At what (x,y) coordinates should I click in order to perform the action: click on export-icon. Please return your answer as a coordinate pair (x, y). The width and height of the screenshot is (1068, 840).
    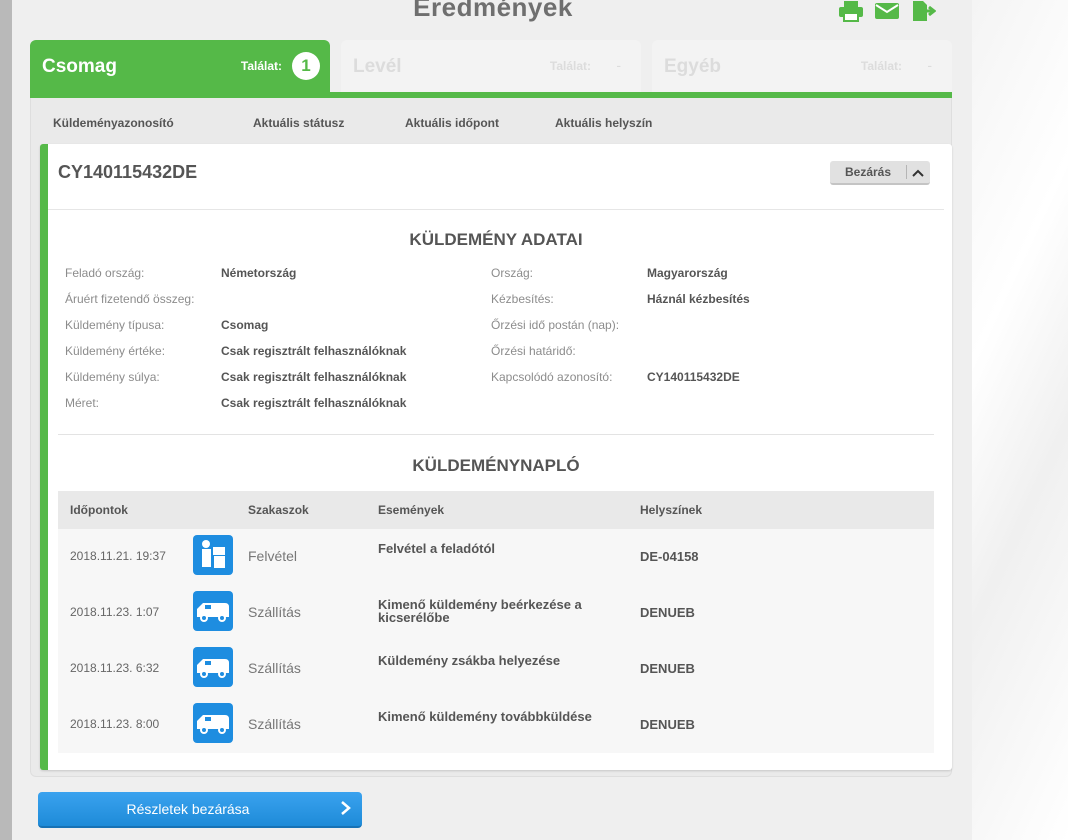
    Looking at the image, I should click on (923, 11).